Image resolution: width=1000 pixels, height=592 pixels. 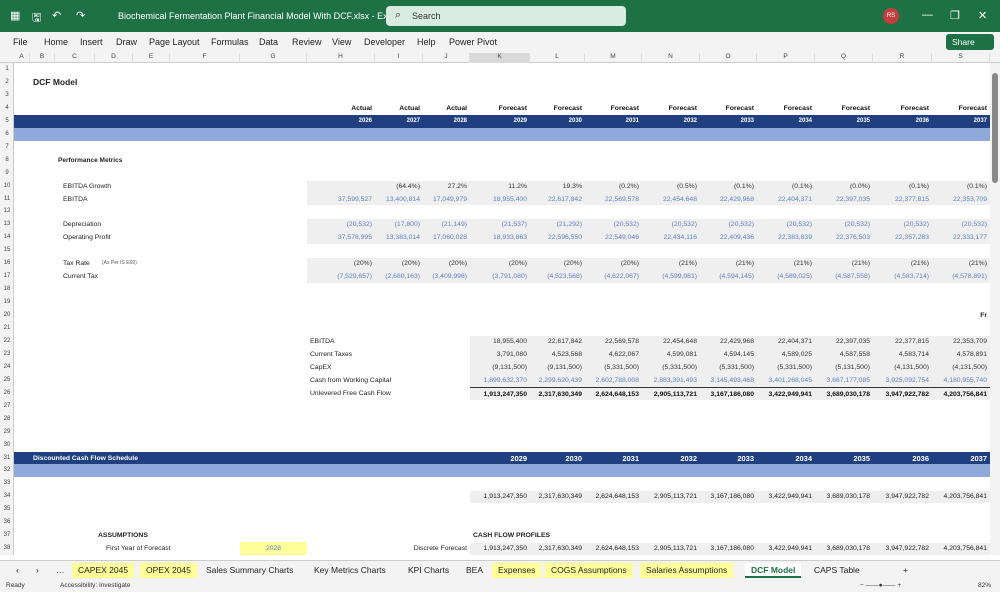 I want to click on metric-value: (3,791,080), so click(x=500, y=276).